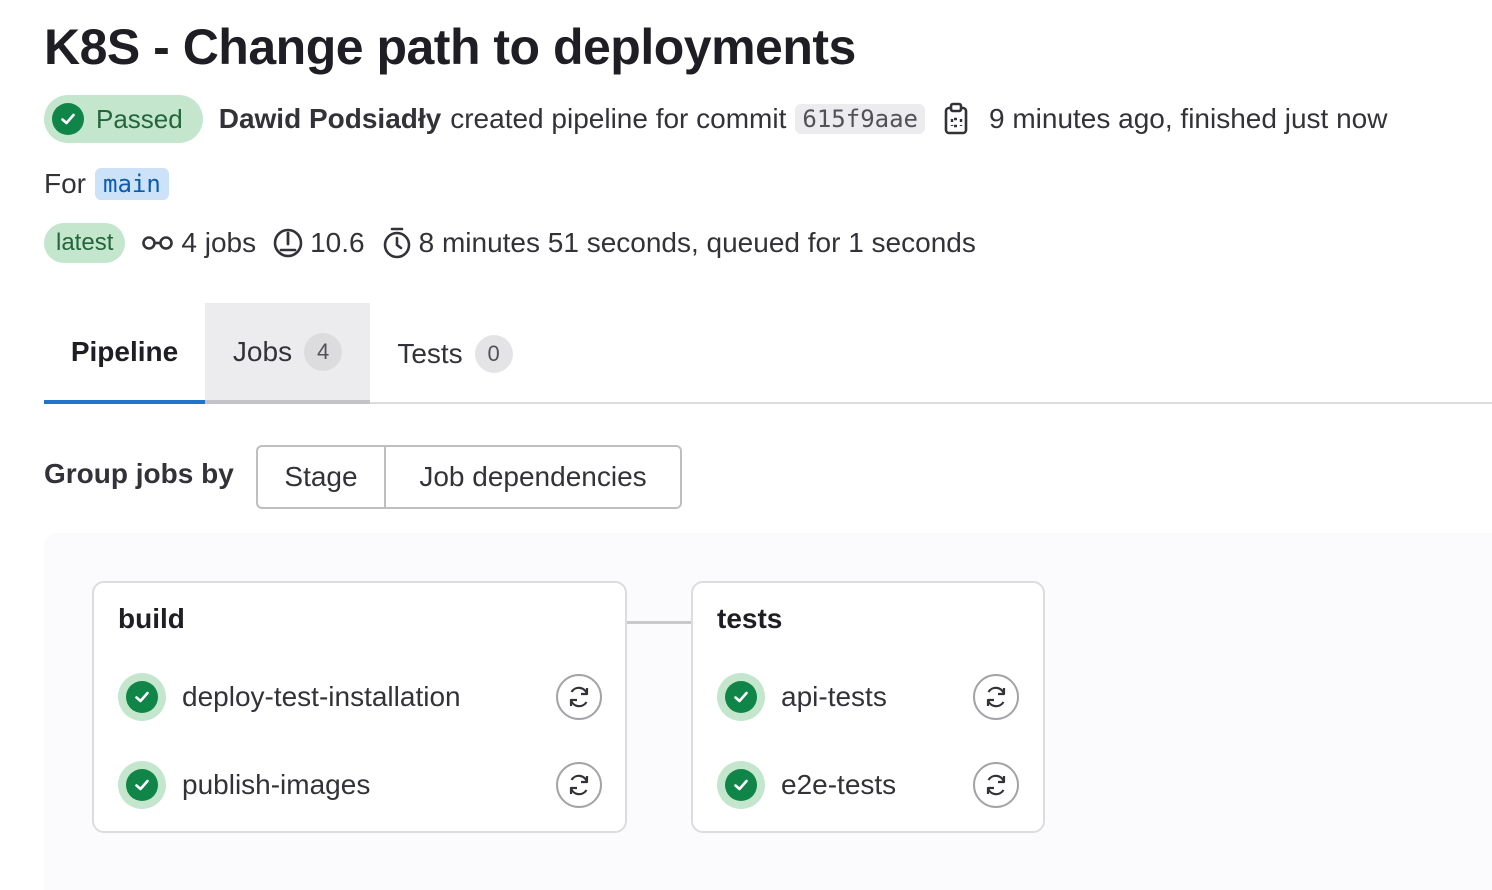  What do you see at coordinates (276, 785) in the screenshot?
I see `job-name: publish-images` at bounding box center [276, 785].